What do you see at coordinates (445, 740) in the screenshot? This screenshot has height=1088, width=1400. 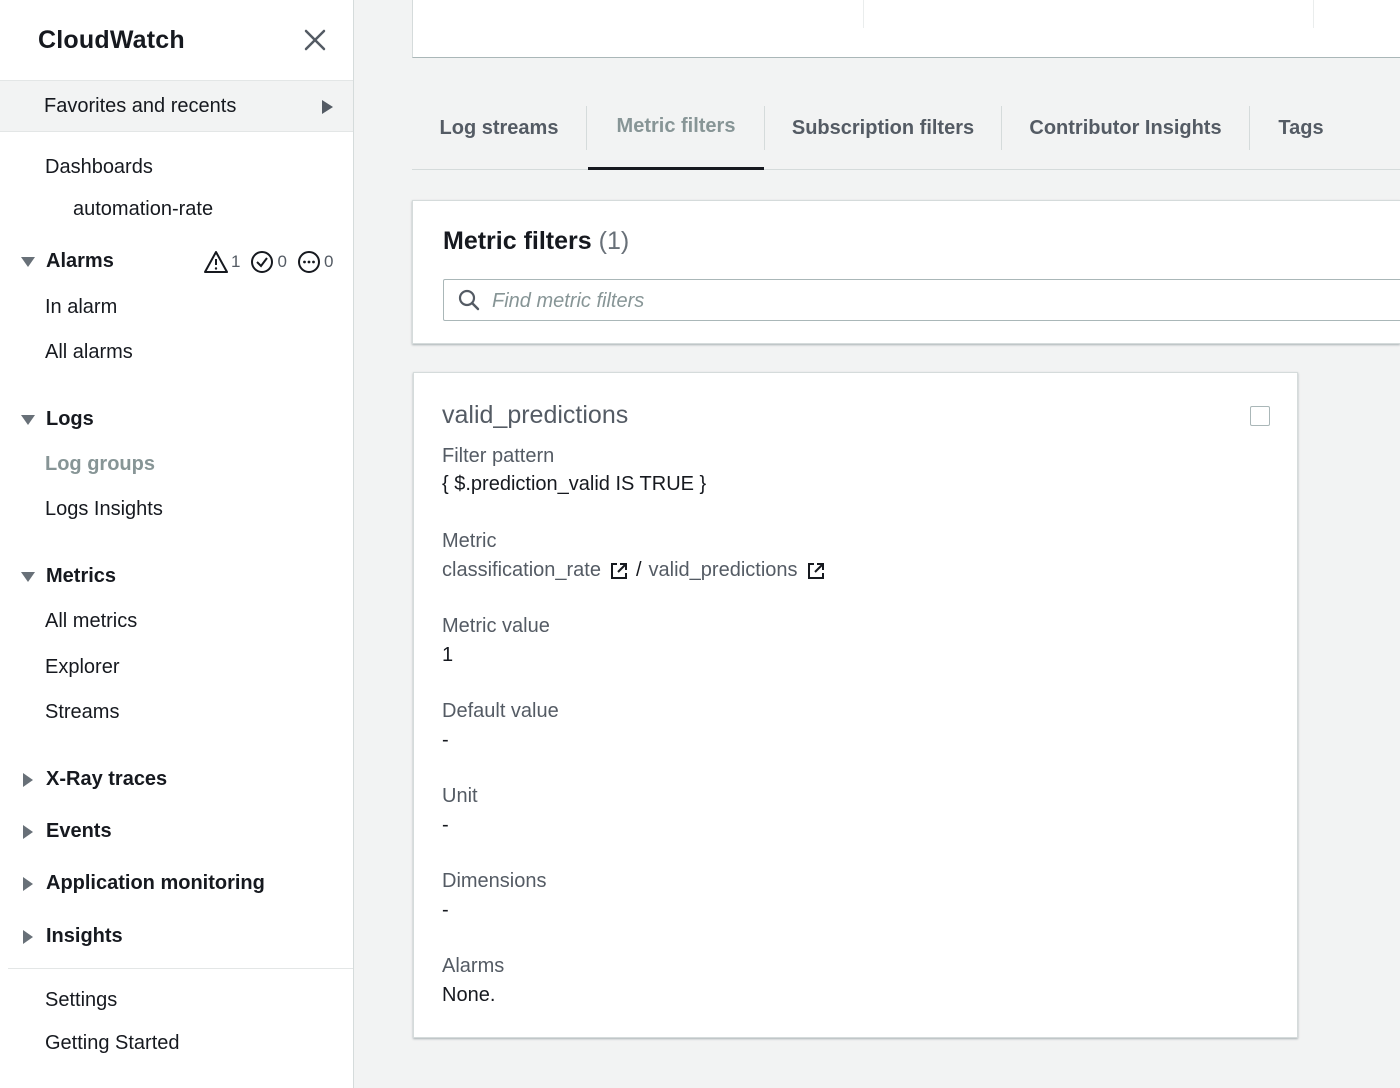 I see `default-value: -` at bounding box center [445, 740].